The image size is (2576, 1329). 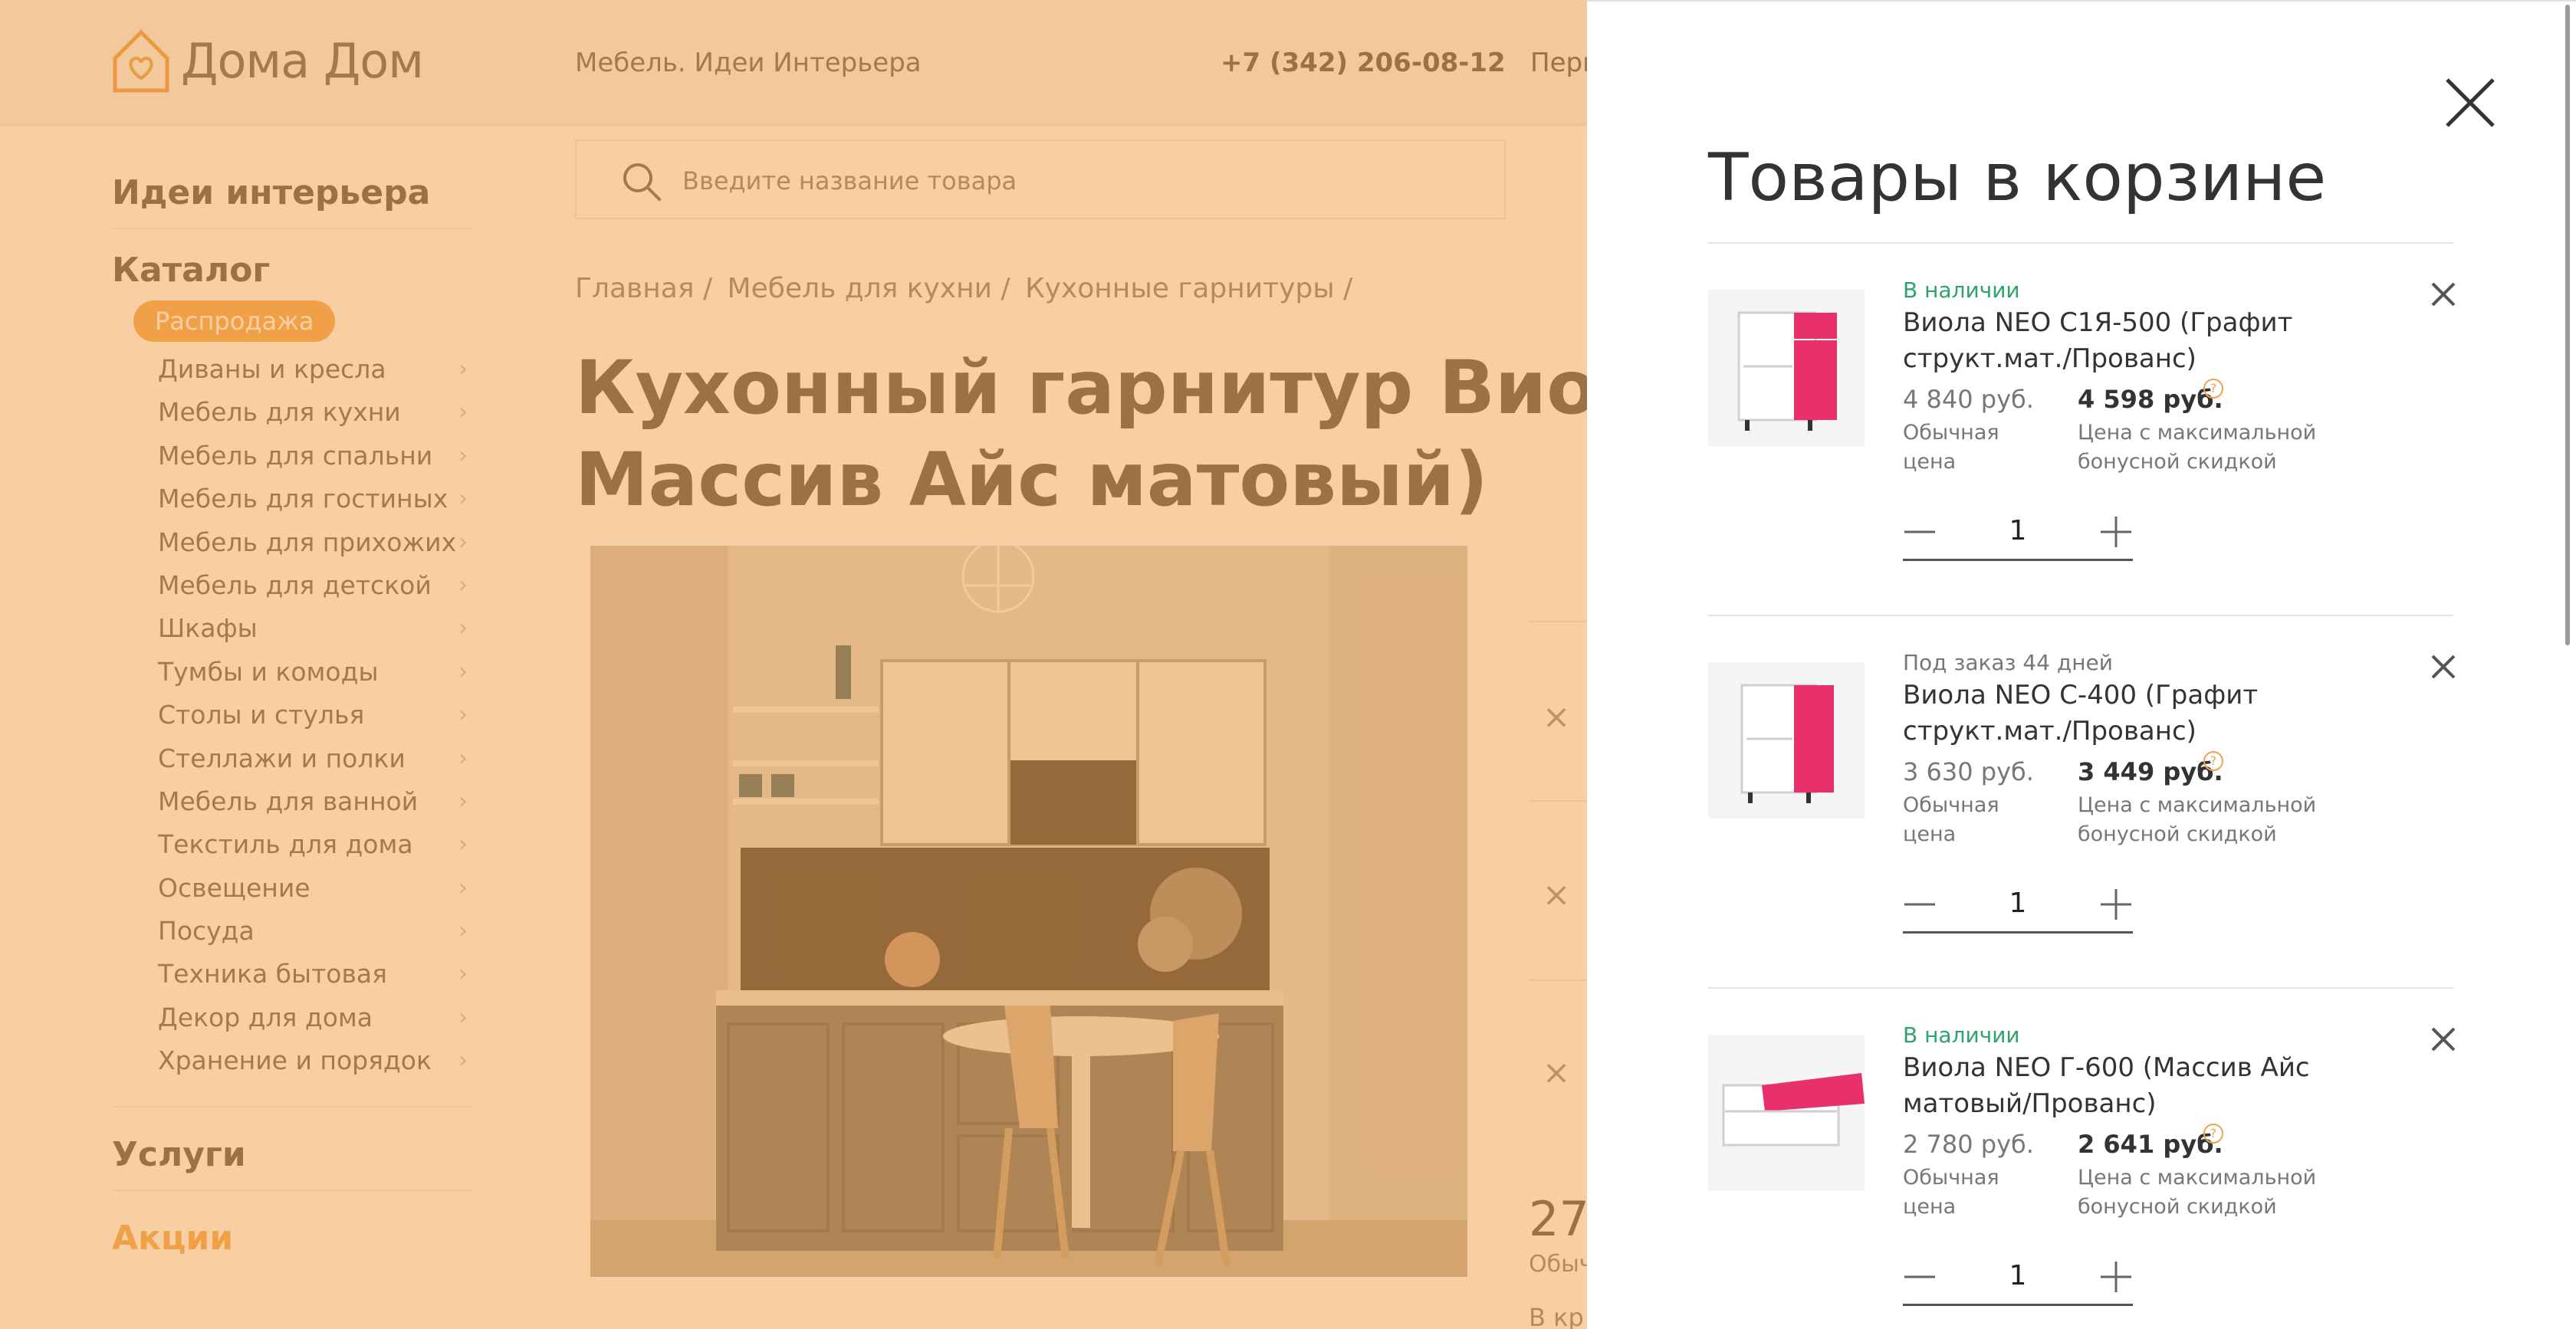 I want to click on category-label: Мебель для прихожих, so click(x=307, y=542).